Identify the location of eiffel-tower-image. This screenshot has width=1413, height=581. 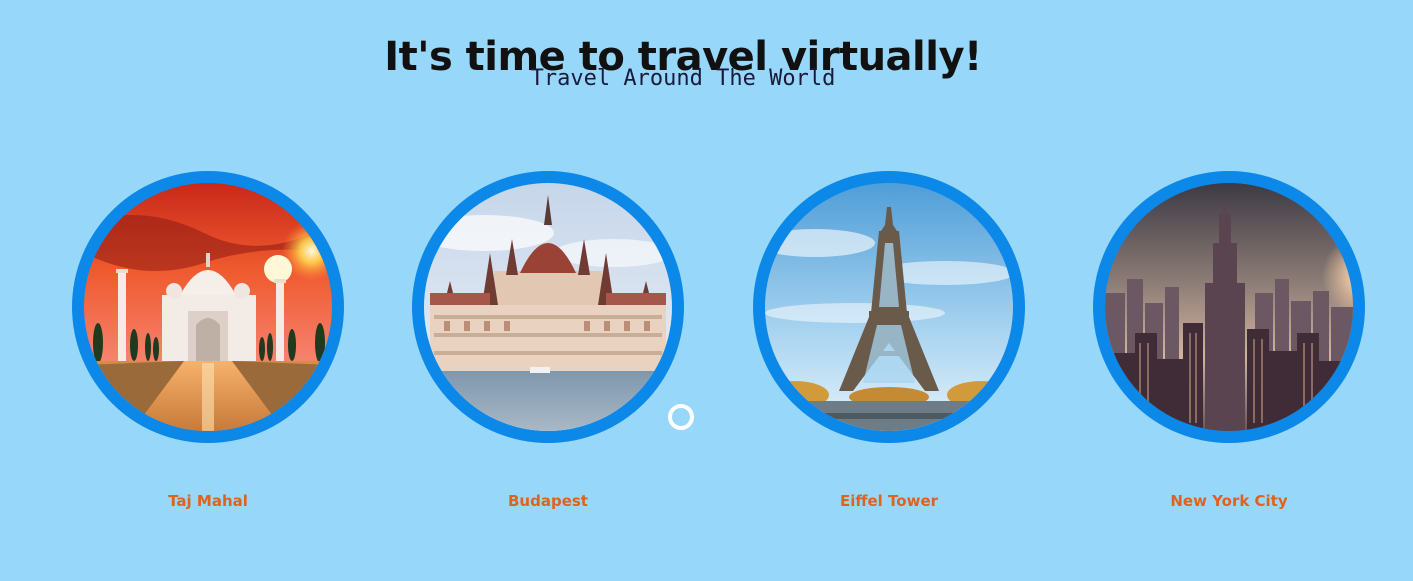
(889, 307).